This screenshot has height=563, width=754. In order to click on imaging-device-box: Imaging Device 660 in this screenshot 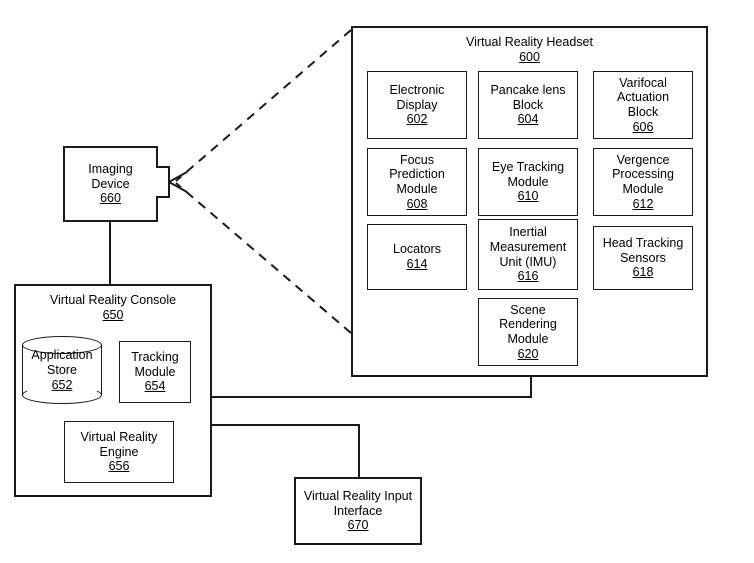, I will do `click(110, 184)`.